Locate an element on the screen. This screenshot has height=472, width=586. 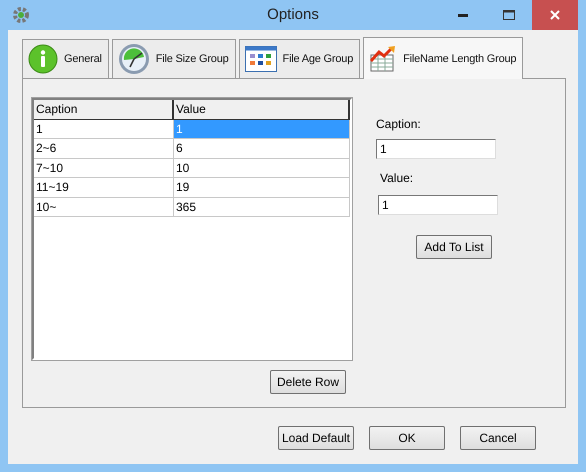
dialog-button: Cancel is located at coordinates (498, 438).